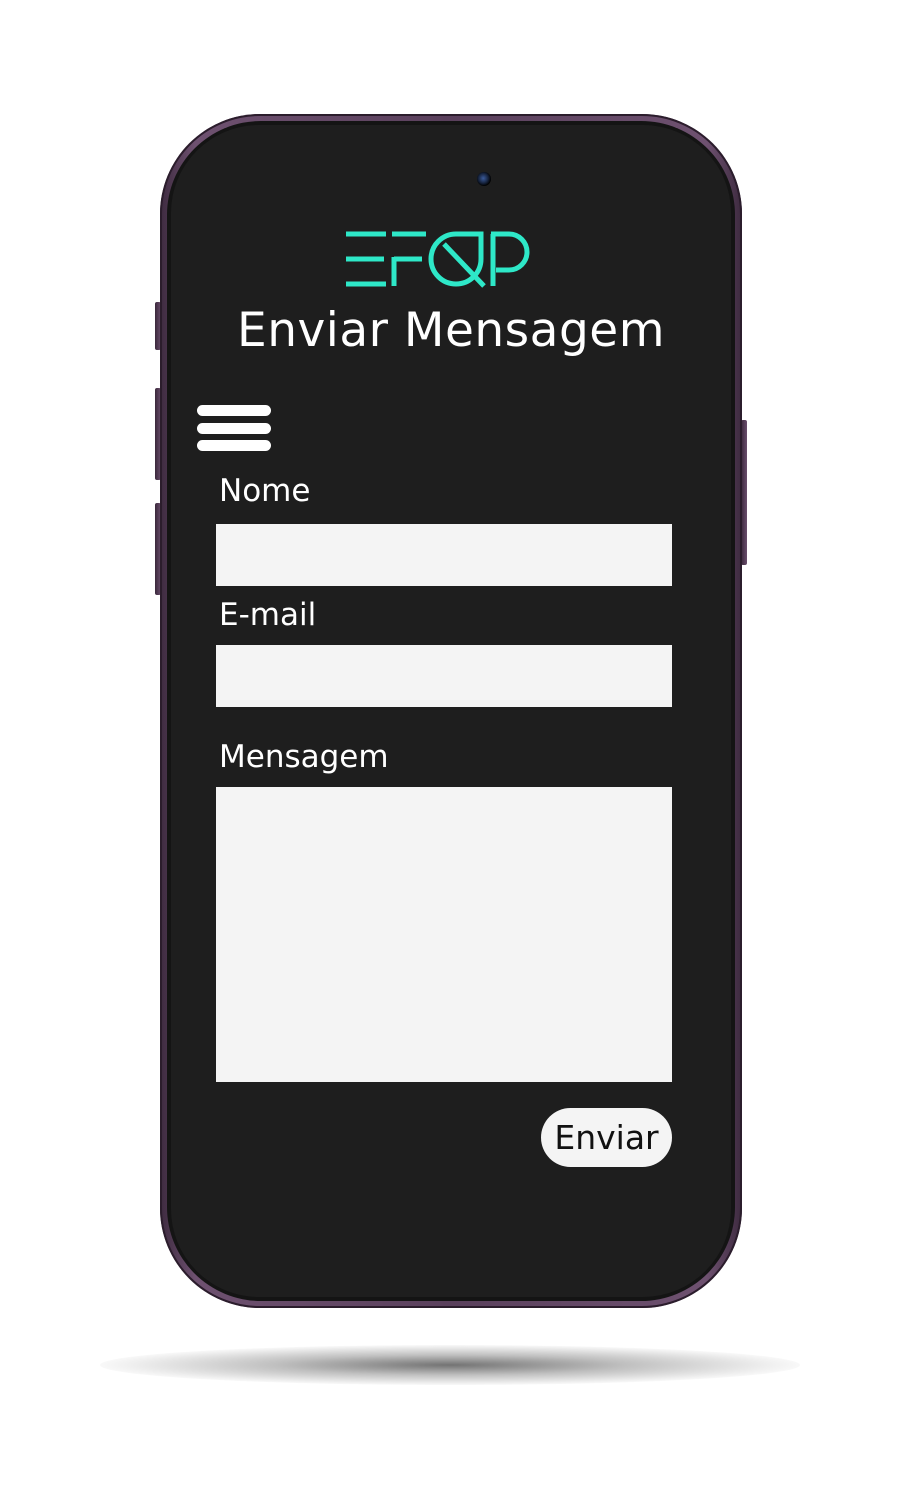  Describe the element at coordinates (444, 676) in the screenshot. I see `email-input` at that location.